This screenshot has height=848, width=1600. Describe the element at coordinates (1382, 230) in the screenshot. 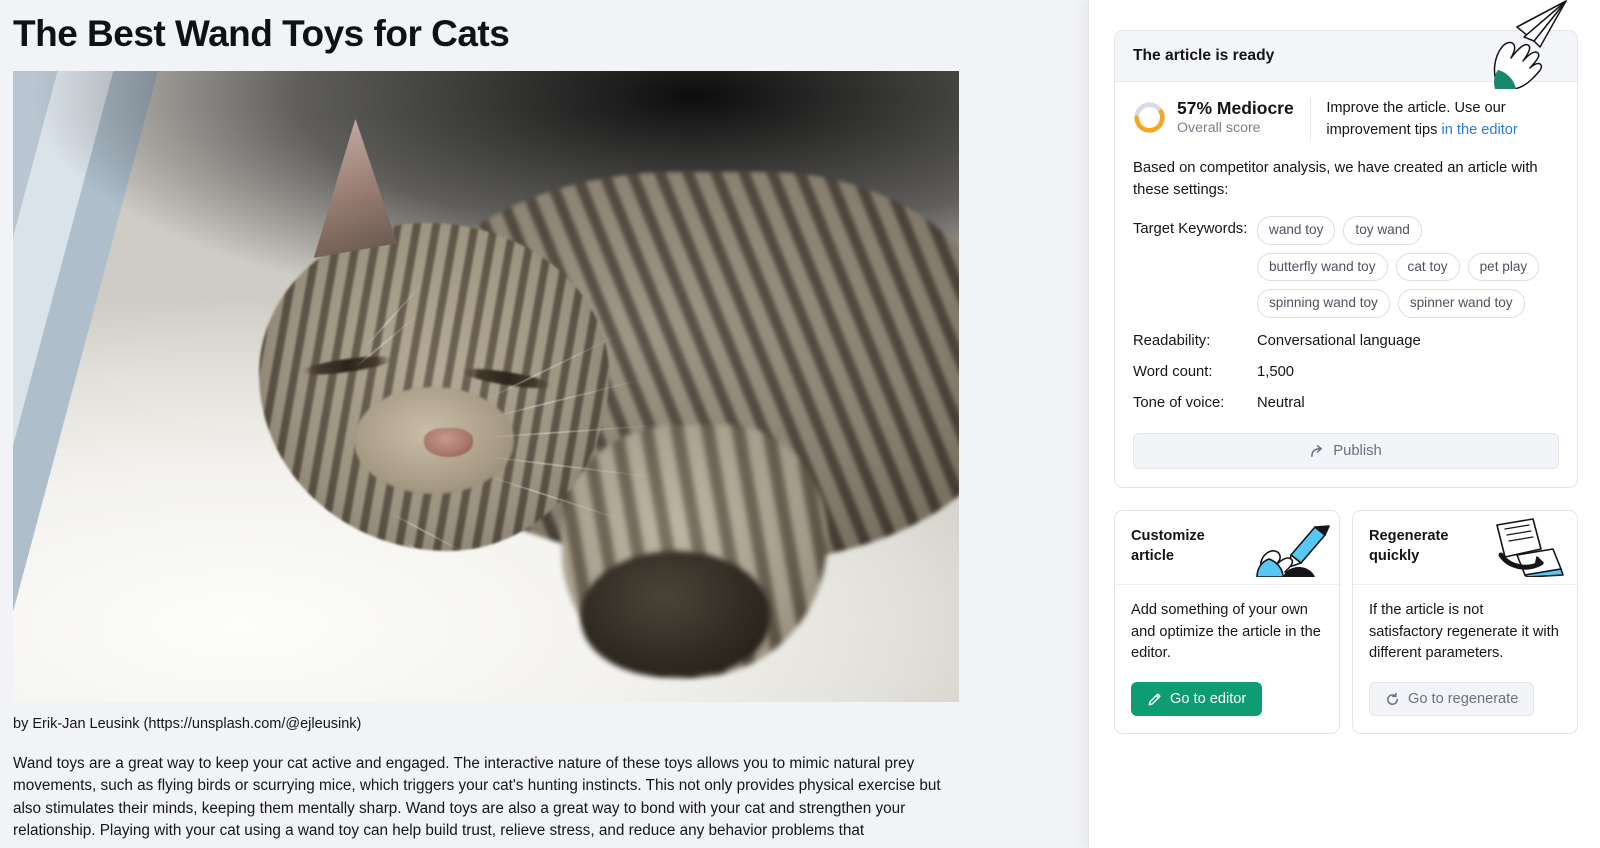

I see `keyword-pill: toy wand` at that location.